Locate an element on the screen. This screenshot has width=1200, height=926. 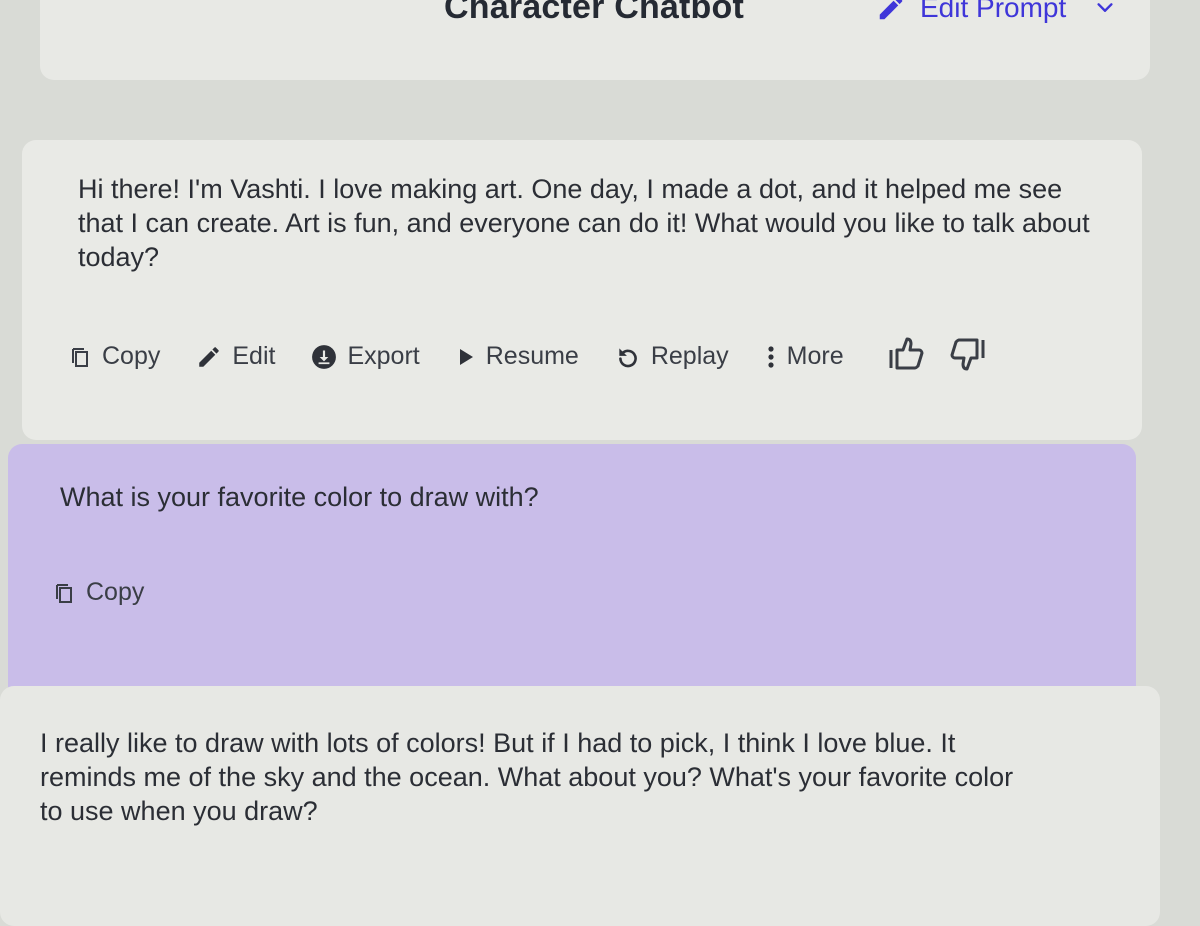
chevron-down-icon is located at coordinates (1105, 9).